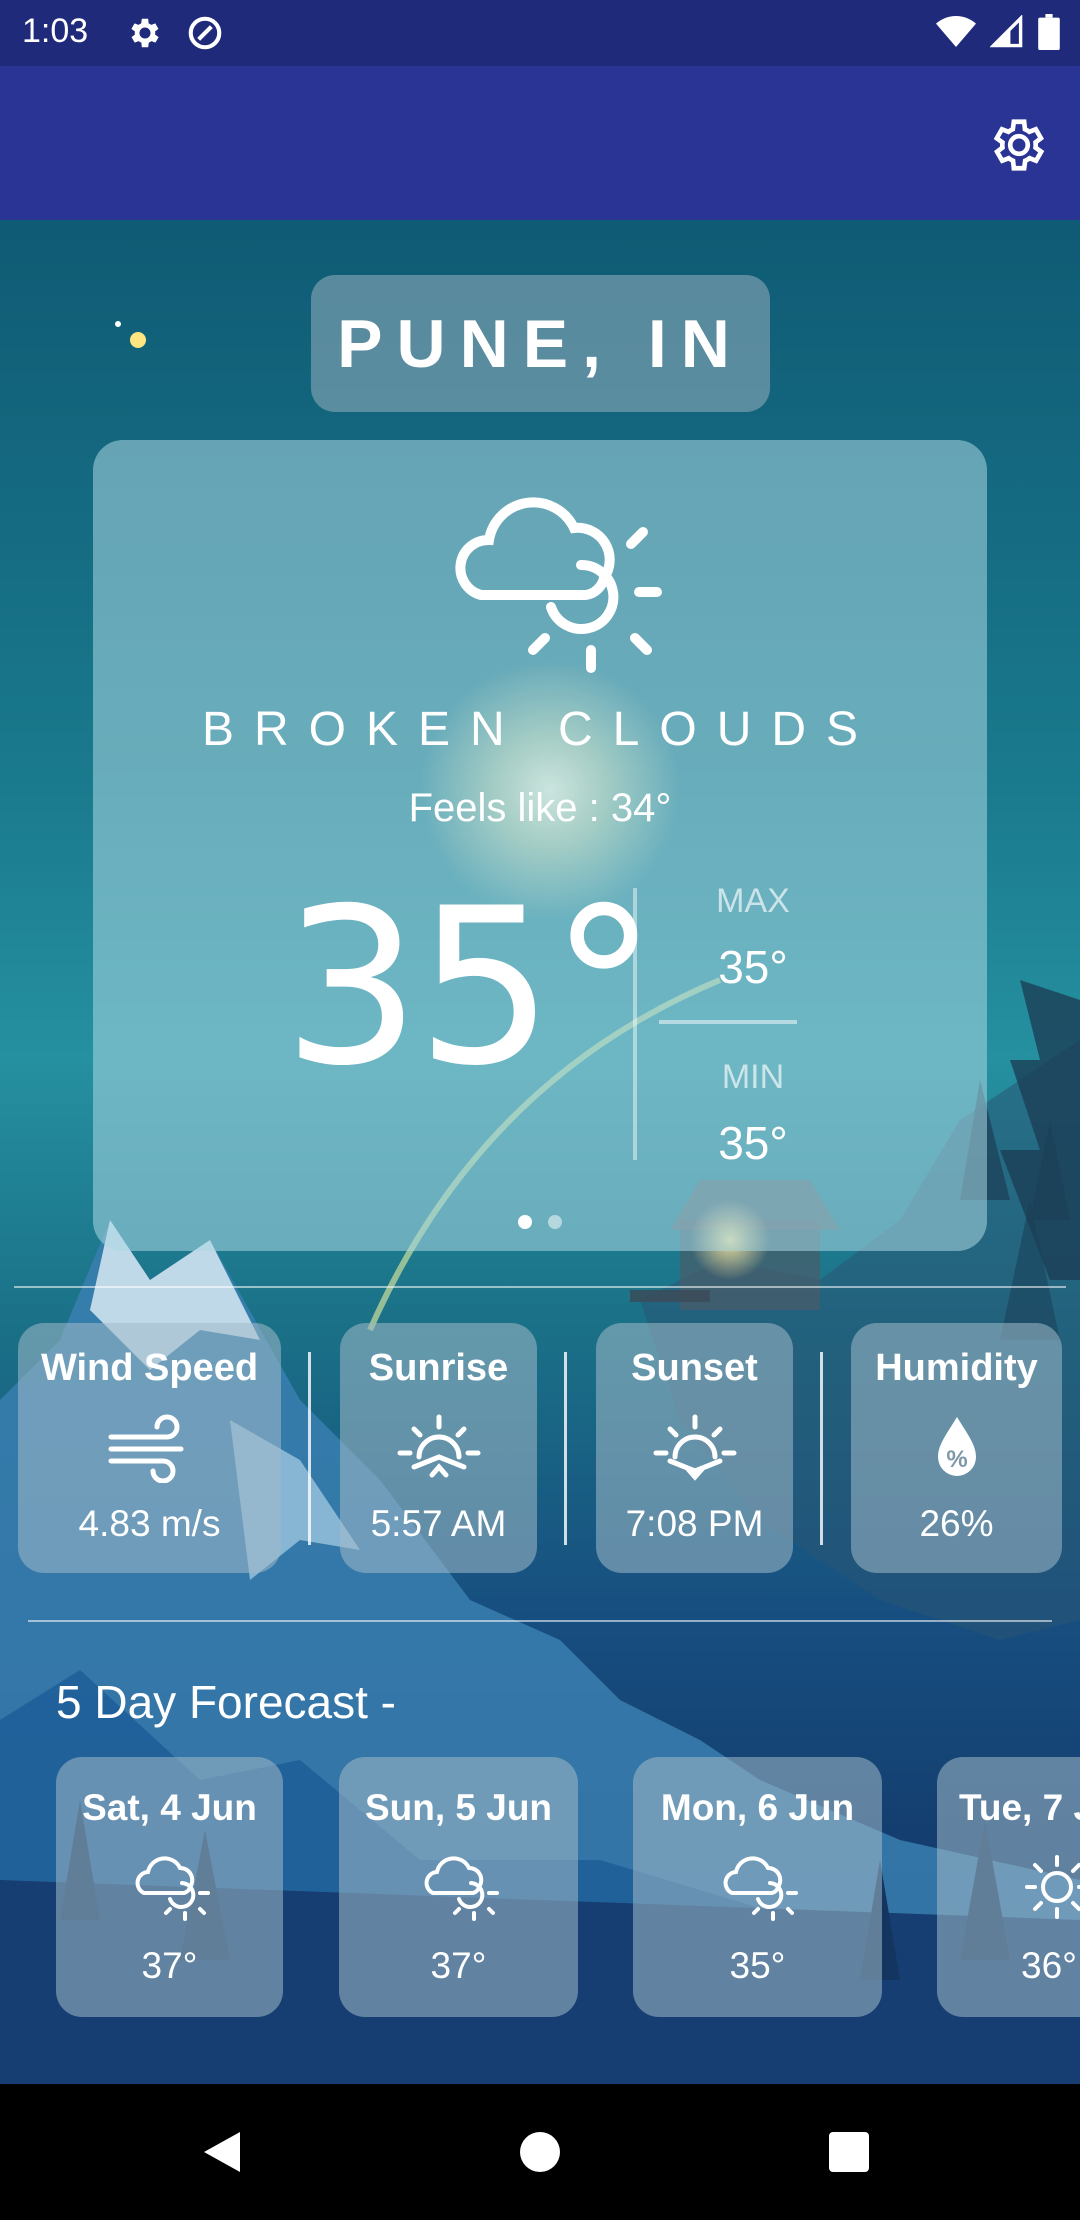 Image resolution: width=1080 pixels, height=2220 pixels. Describe the element at coordinates (540, 729) in the screenshot. I see `weather-condition: BROKEN CLOUDS` at that location.